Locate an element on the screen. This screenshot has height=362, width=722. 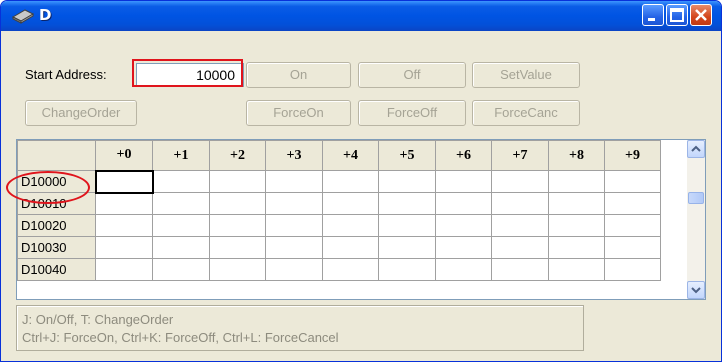
column-header: +2 is located at coordinates (237, 155).